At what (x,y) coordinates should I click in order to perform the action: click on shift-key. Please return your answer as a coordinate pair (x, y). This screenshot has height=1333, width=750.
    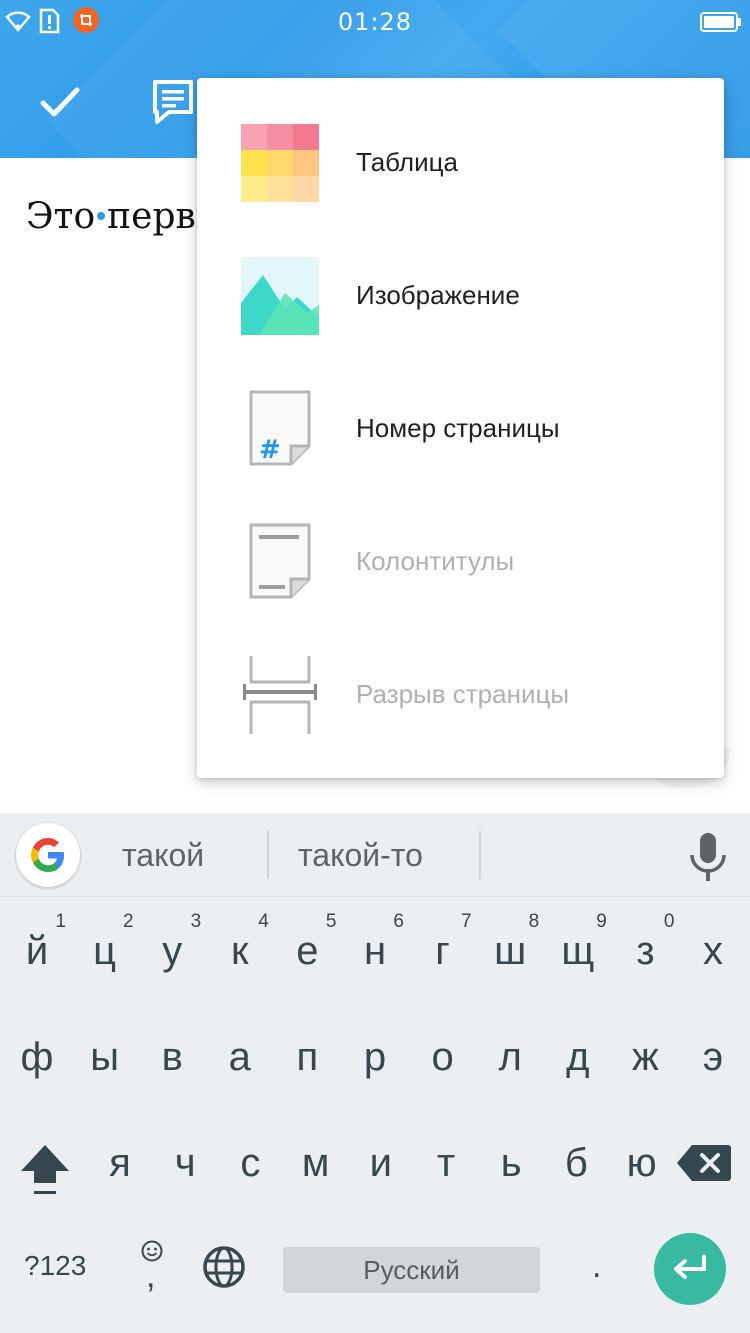
    Looking at the image, I should click on (45, 1163).